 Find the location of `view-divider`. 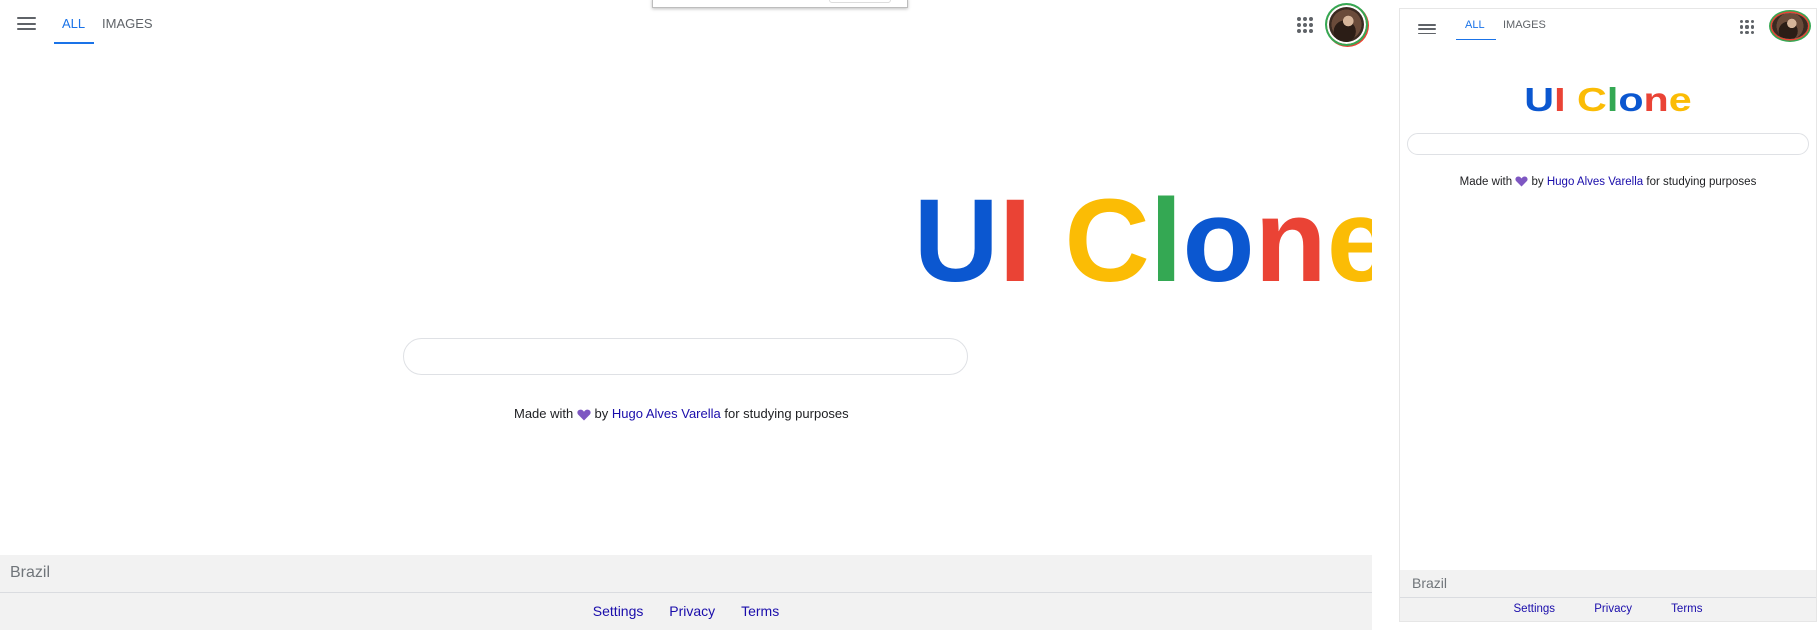

view-divider is located at coordinates (1385, 315).